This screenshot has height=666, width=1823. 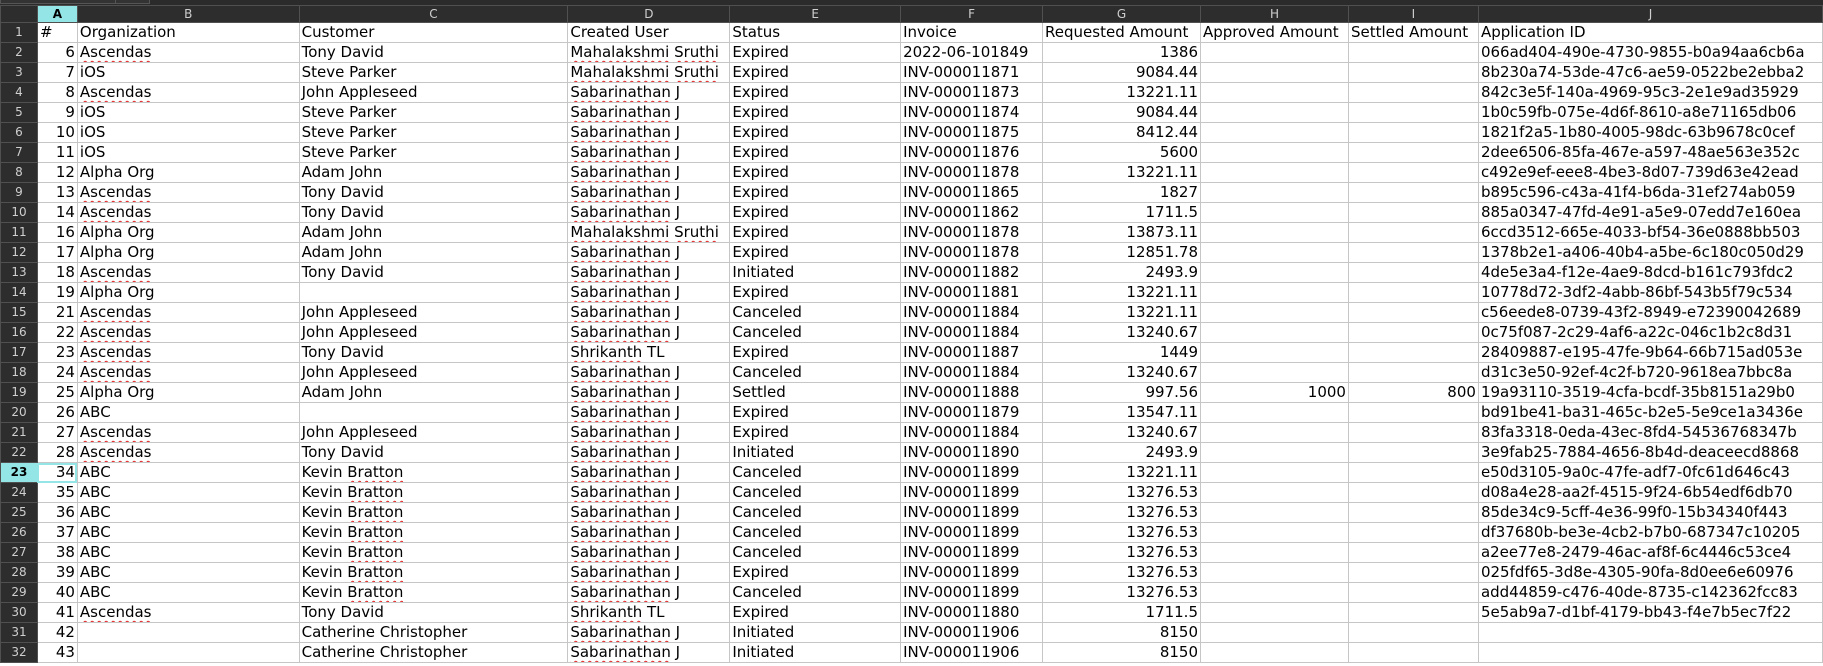 What do you see at coordinates (1121, 252) in the screenshot?
I see `cell-requested-amount: 12851.78` at bounding box center [1121, 252].